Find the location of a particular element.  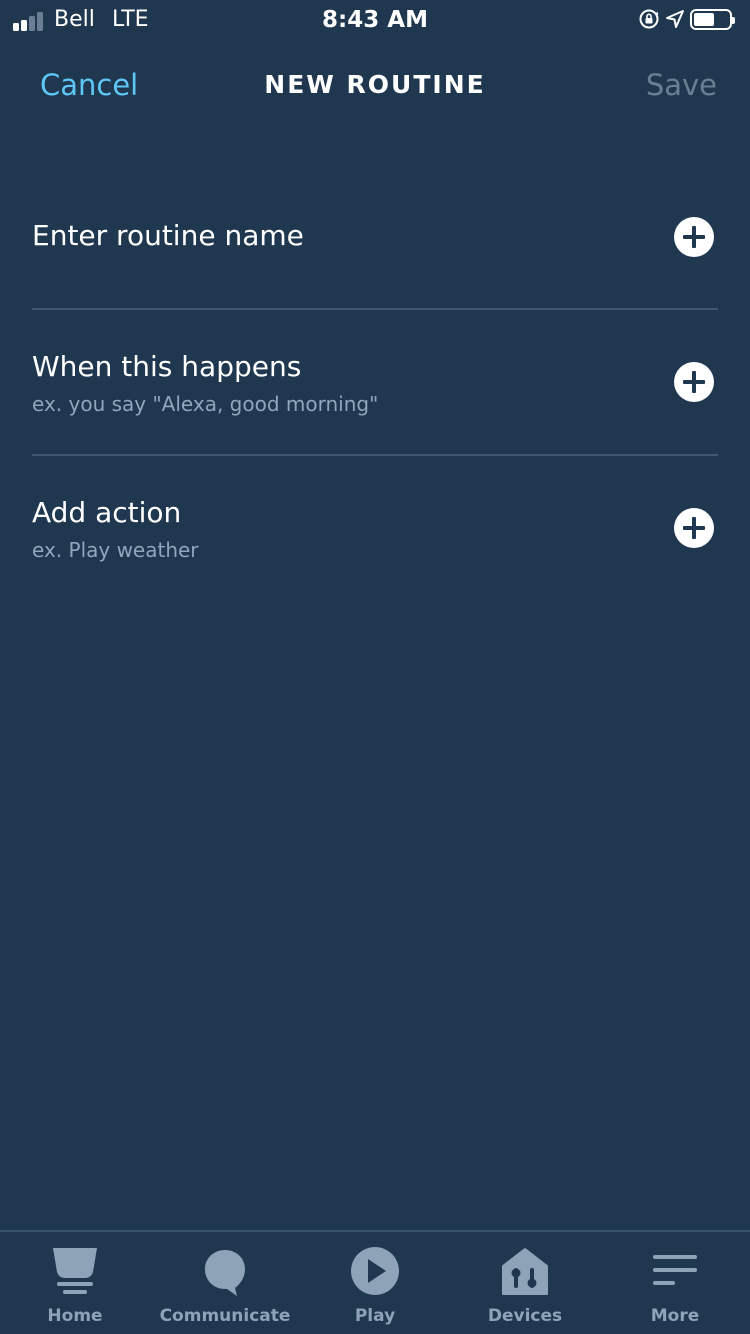

menu-lines-icon is located at coordinates (675, 1270).